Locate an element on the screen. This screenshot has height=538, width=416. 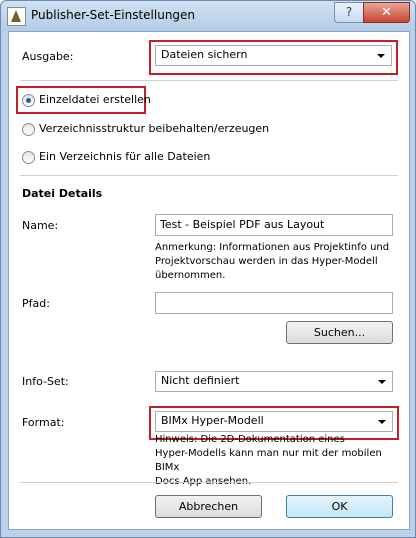
name-note-line: übernommen. is located at coordinates (190, 275).